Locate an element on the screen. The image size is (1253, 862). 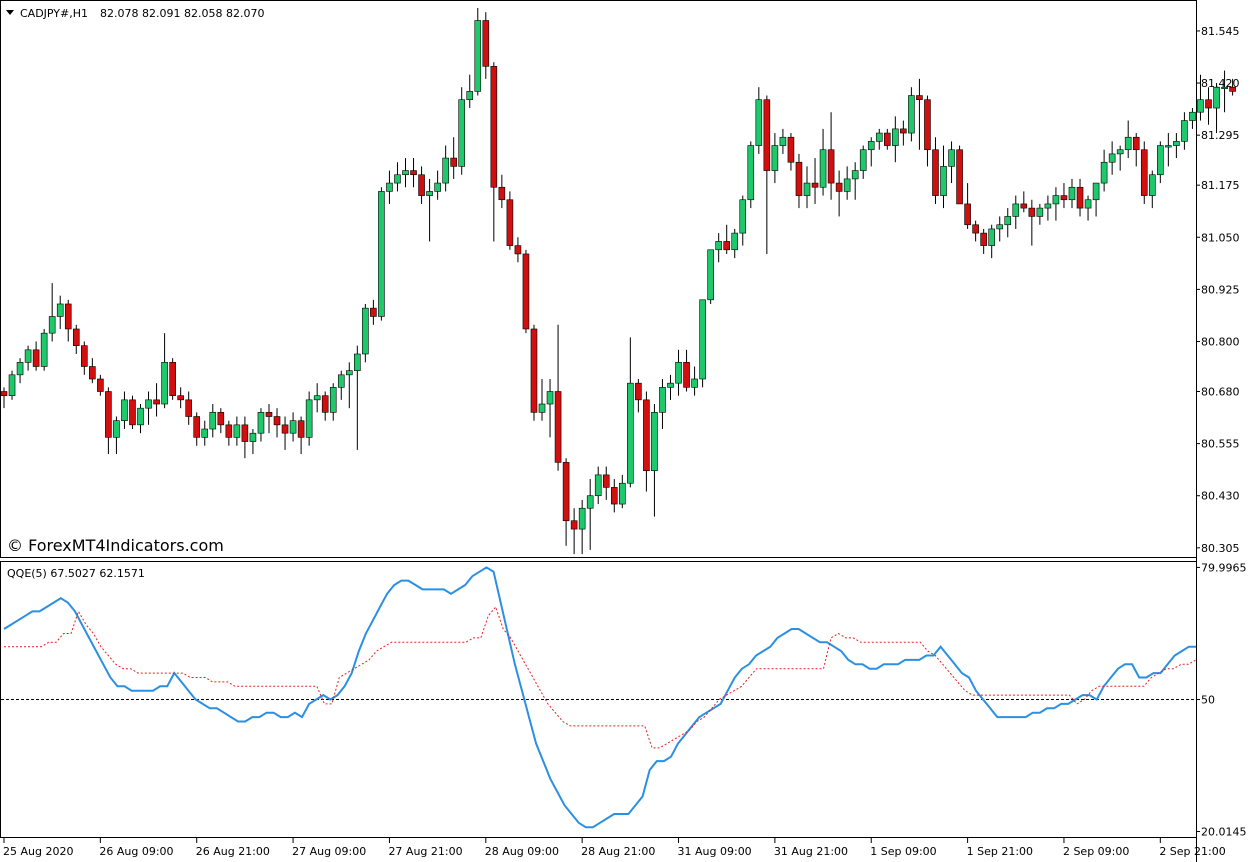
qqe-tick-label: 50 is located at coordinates (1208, 700).